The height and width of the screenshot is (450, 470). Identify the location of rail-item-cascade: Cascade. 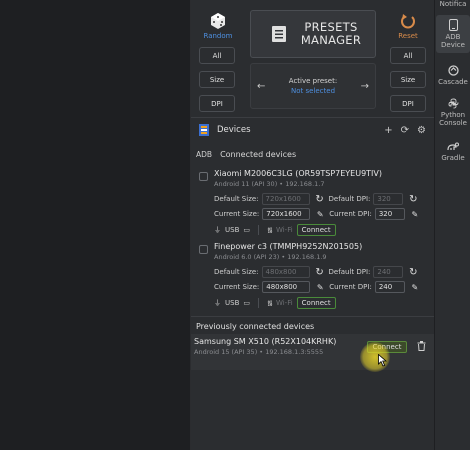
(453, 77).